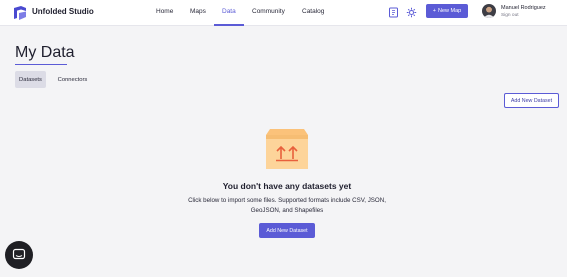 The height and width of the screenshot is (277, 567). I want to click on user-name: Manuel Rodriguez, so click(523, 8).